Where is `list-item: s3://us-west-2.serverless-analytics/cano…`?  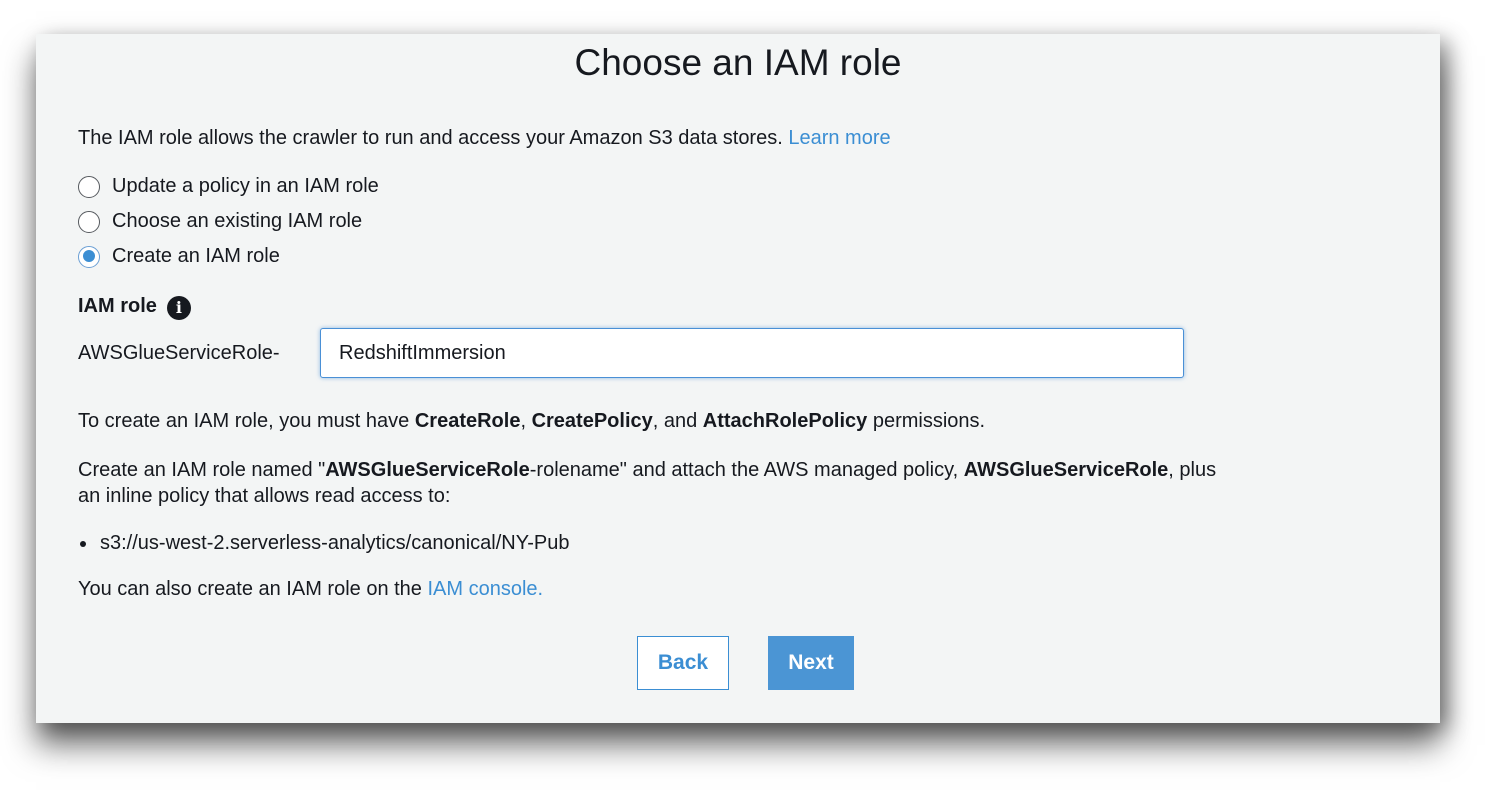
list-item: s3://us-west-2.serverless-analytics/cano… is located at coordinates (323, 543).